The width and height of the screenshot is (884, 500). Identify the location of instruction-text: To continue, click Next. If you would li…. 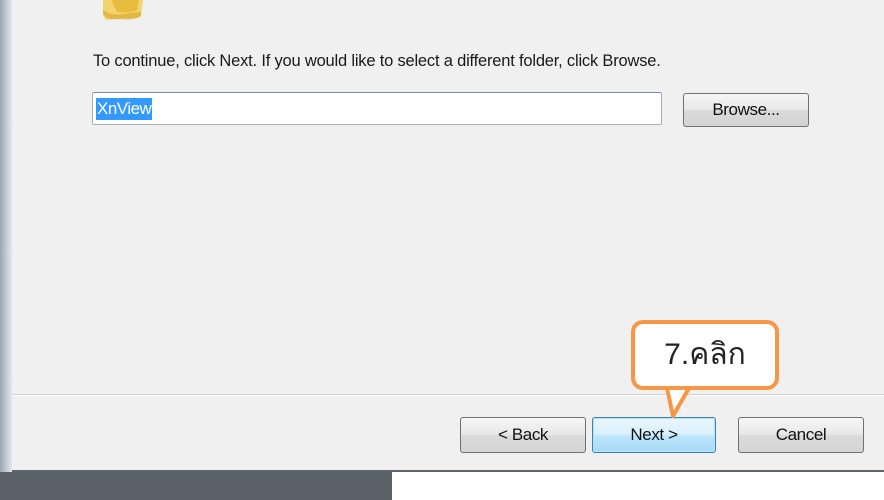
(377, 61).